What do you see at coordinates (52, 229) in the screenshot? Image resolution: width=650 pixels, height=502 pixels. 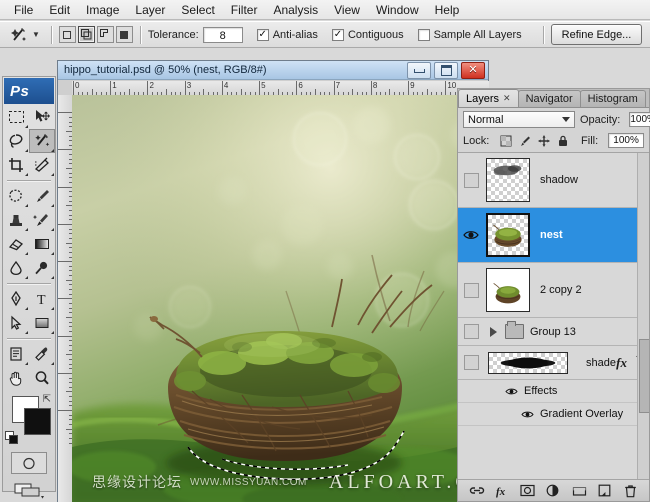 I see `tool-flyout-triangle-icon` at bounding box center [52, 229].